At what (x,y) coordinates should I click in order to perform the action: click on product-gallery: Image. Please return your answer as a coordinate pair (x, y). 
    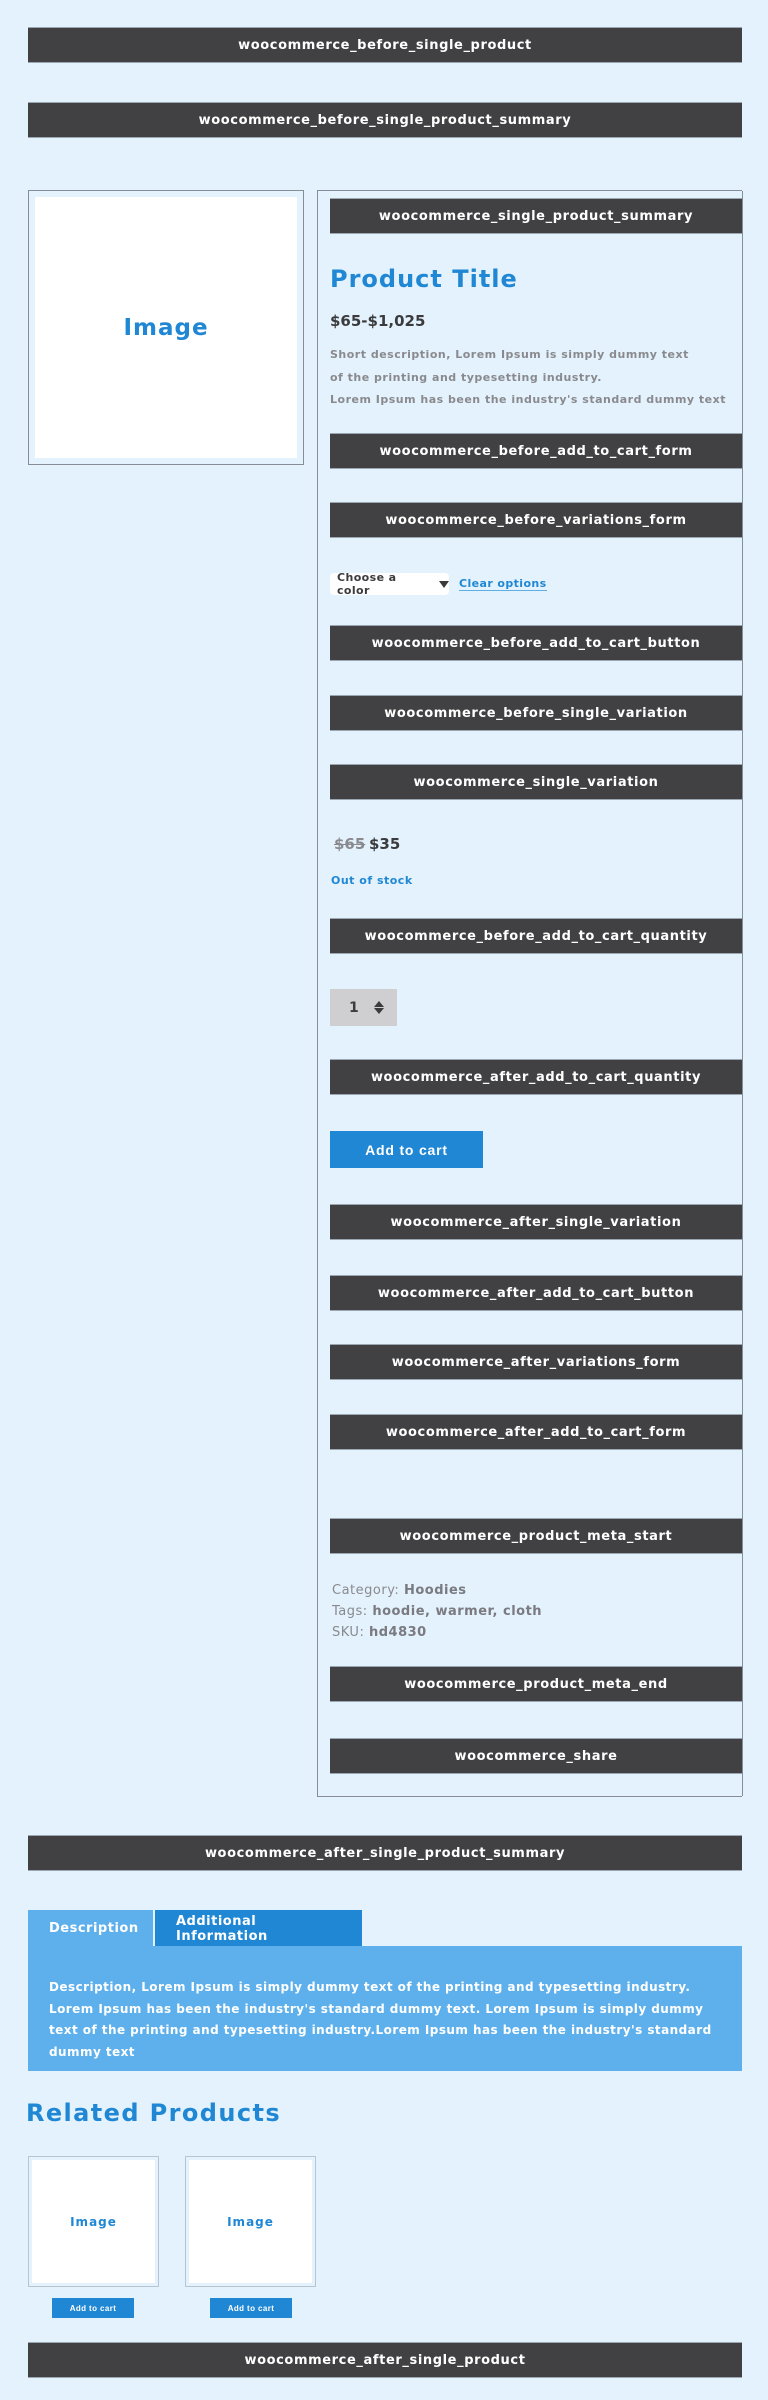
    Looking at the image, I should click on (166, 327).